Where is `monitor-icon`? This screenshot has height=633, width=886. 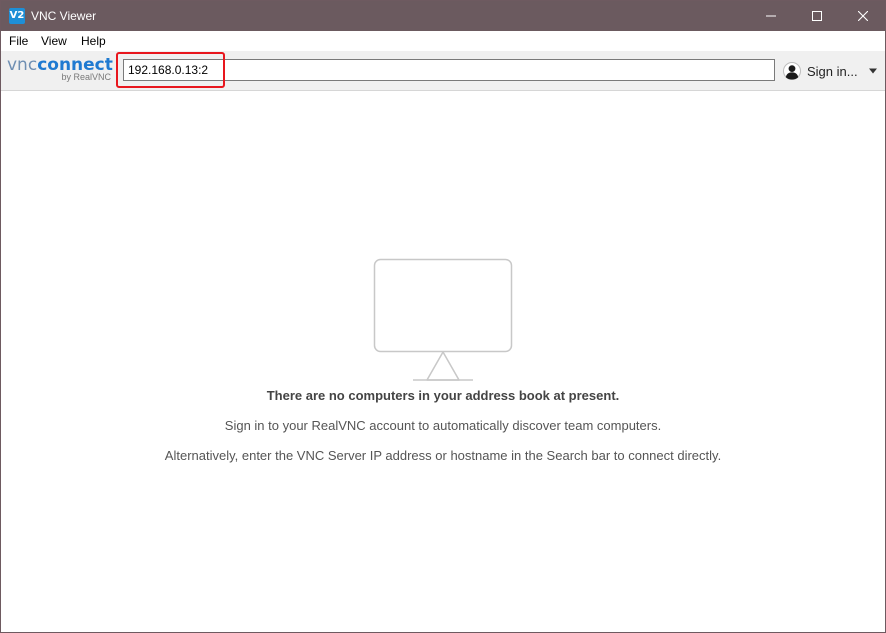 monitor-icon is located at coordinates (443, 319).